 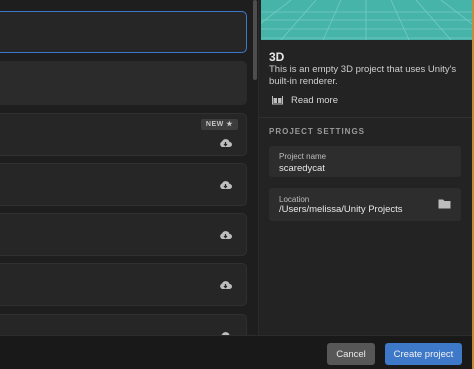 What do you see at coordinates (302, 168) in the screenshot?
I see `project-name-input: scaredycat` at bounding box center [302, 168].